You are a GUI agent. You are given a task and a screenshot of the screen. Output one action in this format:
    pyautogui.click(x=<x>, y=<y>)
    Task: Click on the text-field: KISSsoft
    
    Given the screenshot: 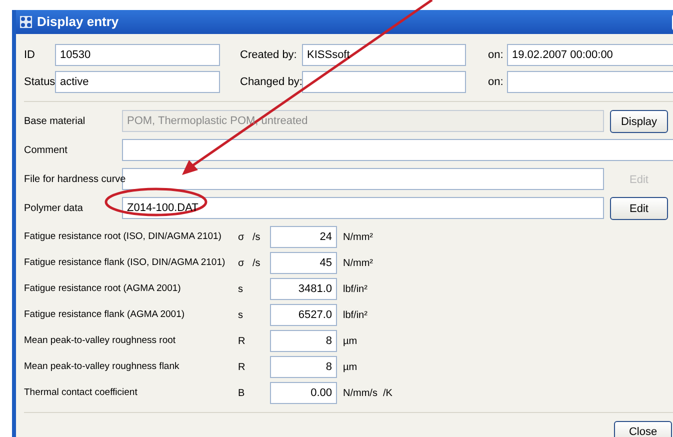 What is the action you would take?
    pyautogui.click(x=384, y=55)
    